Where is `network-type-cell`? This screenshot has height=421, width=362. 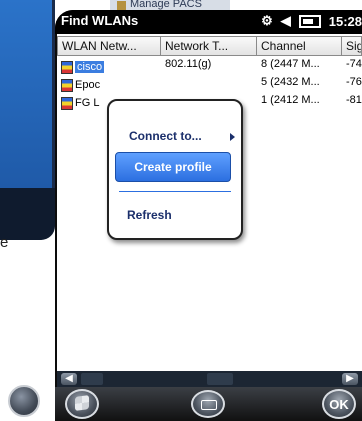
network-type-cell is located at coordinates (209, 85).